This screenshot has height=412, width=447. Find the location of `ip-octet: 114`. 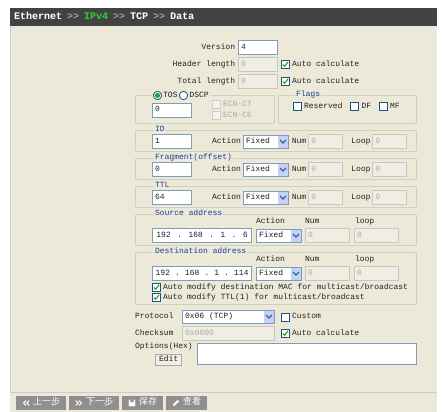

ip-octet: 114 is located at coordinates (241, 274).